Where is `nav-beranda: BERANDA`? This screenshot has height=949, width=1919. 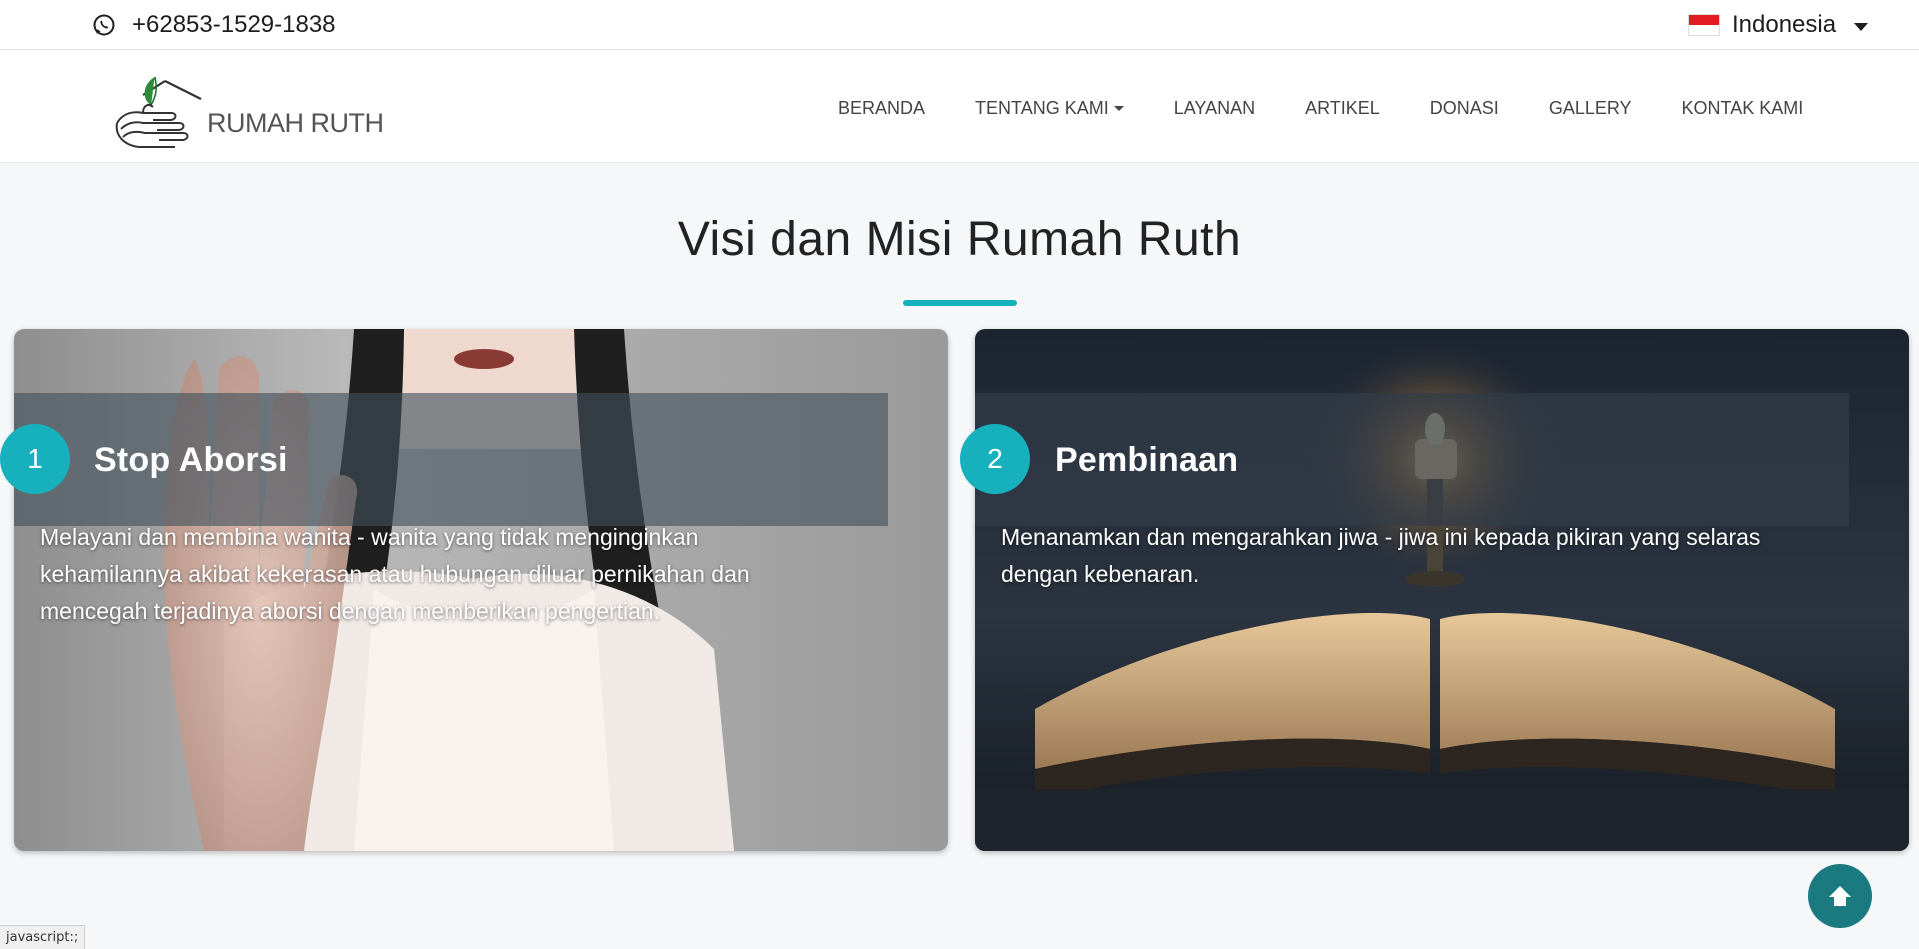 nav-beranda: BERANDA is located at coordinates (881, 108).